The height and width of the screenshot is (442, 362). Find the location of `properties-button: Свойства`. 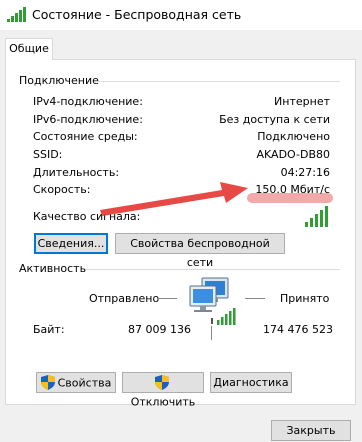

properties-button: Свойства is located at coordinates (76, 382).